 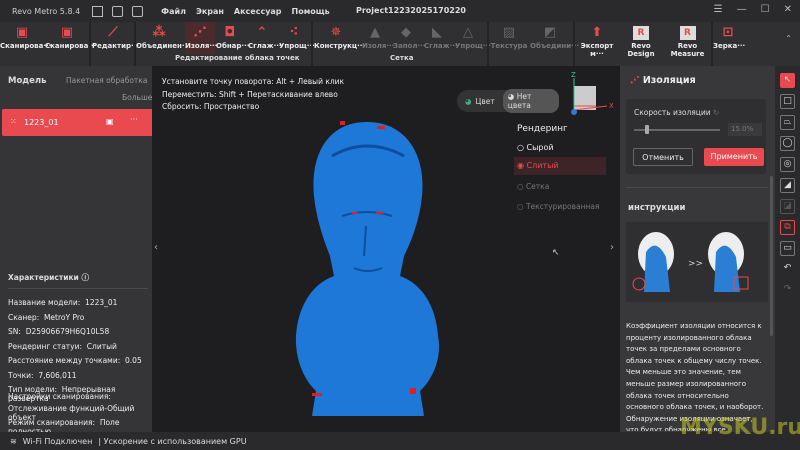 I want to click on cancel-button: Отменить, so click(x=663, y=157).